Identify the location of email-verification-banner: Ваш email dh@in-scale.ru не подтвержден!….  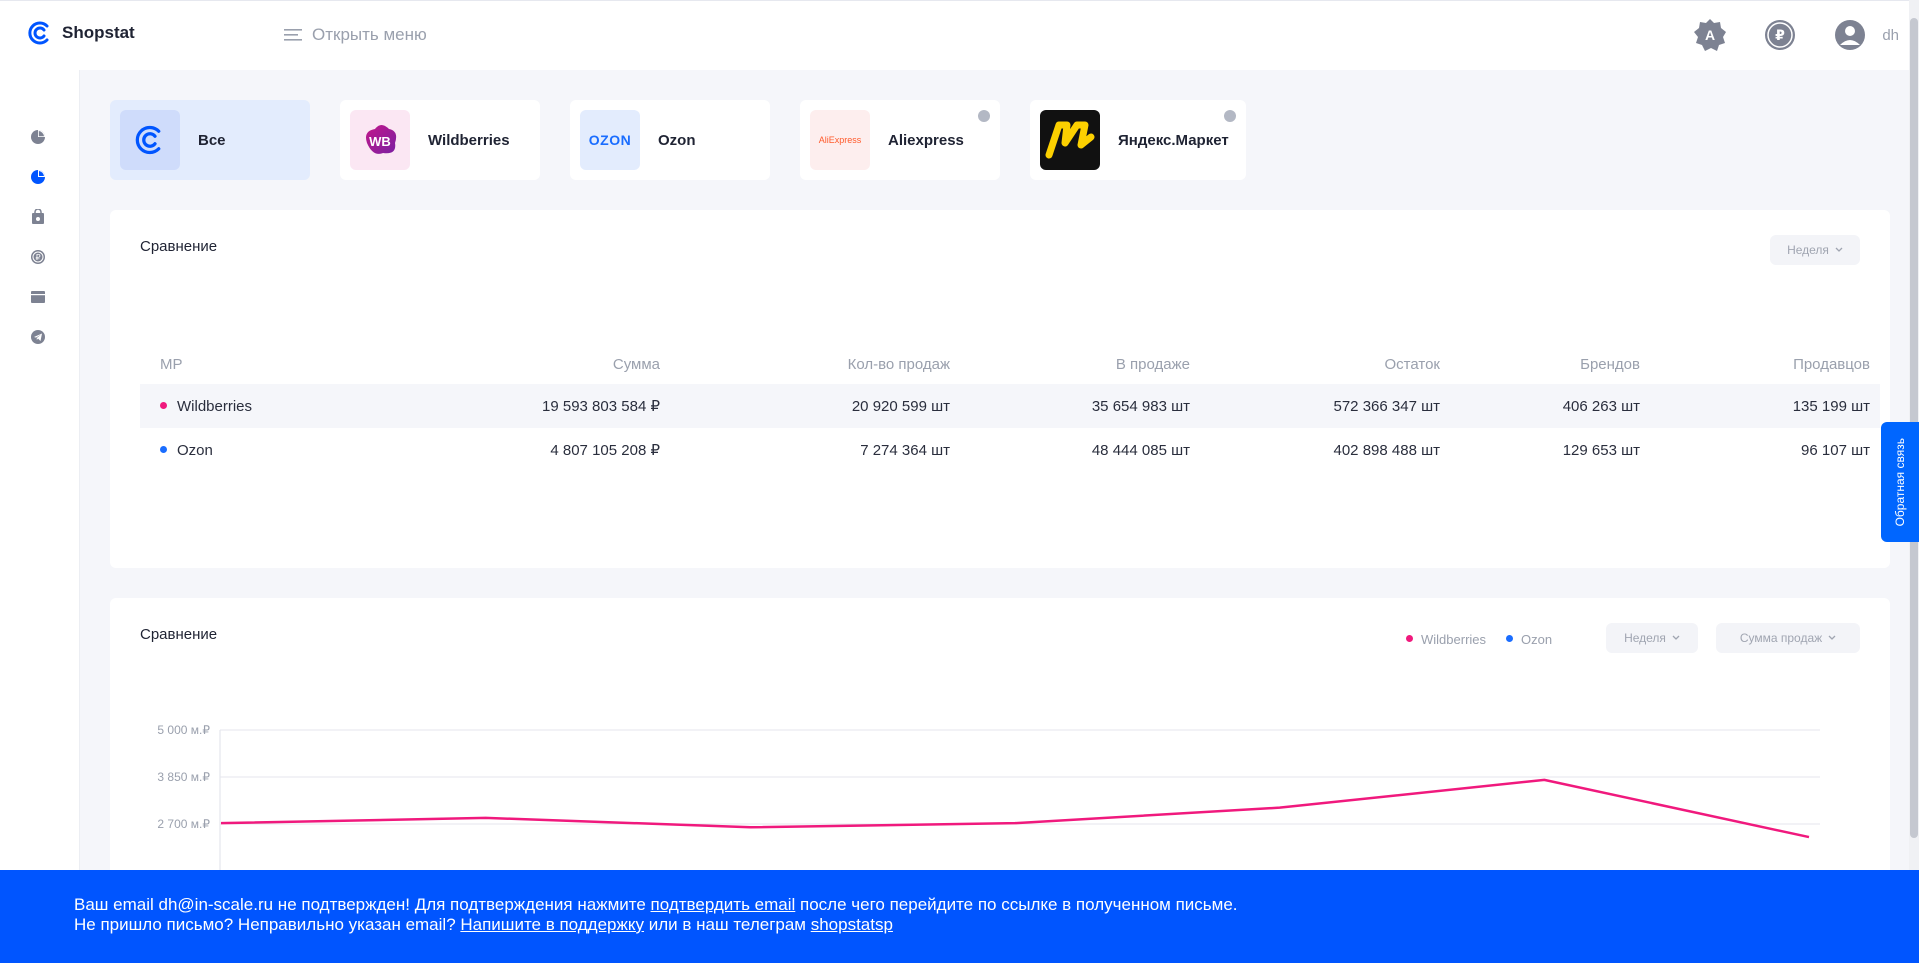
(959, 916).